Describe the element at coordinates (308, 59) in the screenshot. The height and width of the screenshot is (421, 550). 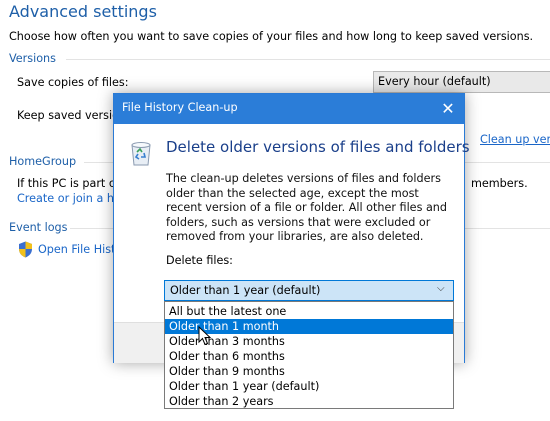
I see `versions-divider` at that location.